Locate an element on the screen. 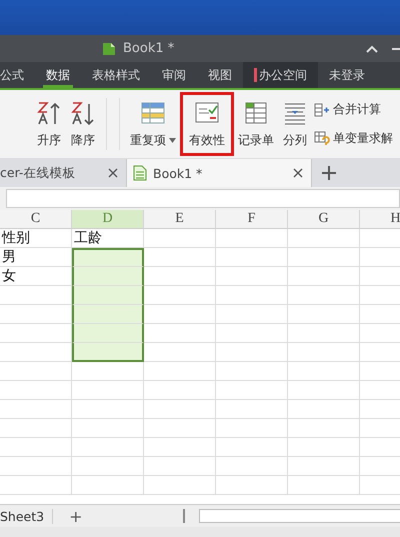 The image size is (400, 537). menu-tab: 数据 is located at coordinates (58, 75).